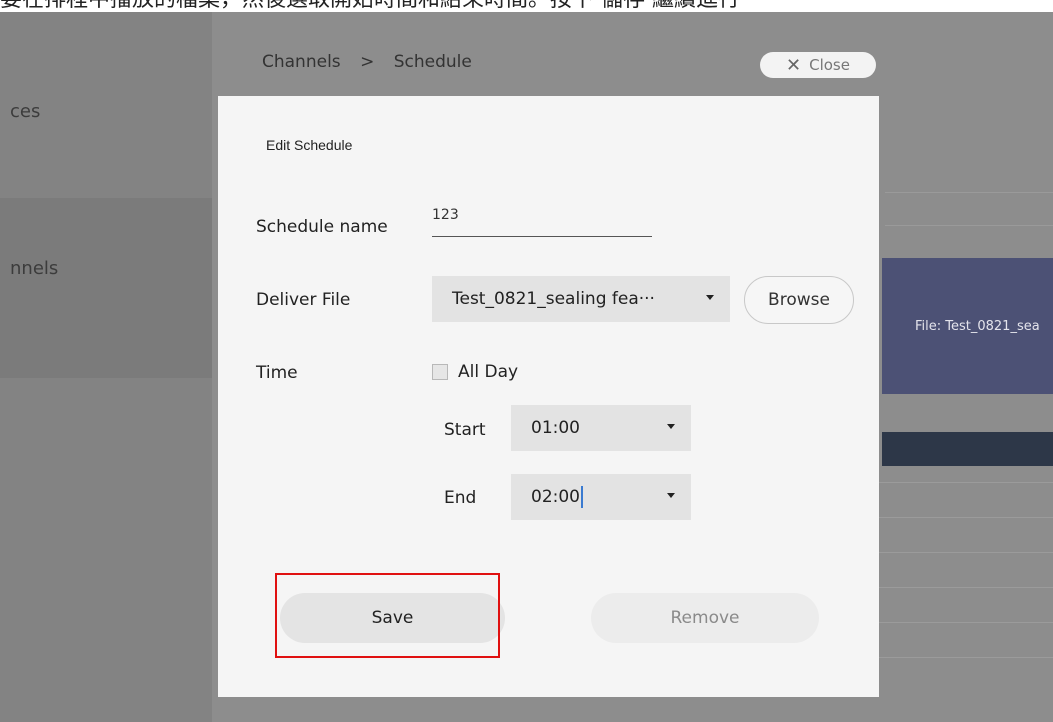 This screenshot has width=1053, height=722. I want to click on deliver-file-label: Deliver File, so click(303, 300).